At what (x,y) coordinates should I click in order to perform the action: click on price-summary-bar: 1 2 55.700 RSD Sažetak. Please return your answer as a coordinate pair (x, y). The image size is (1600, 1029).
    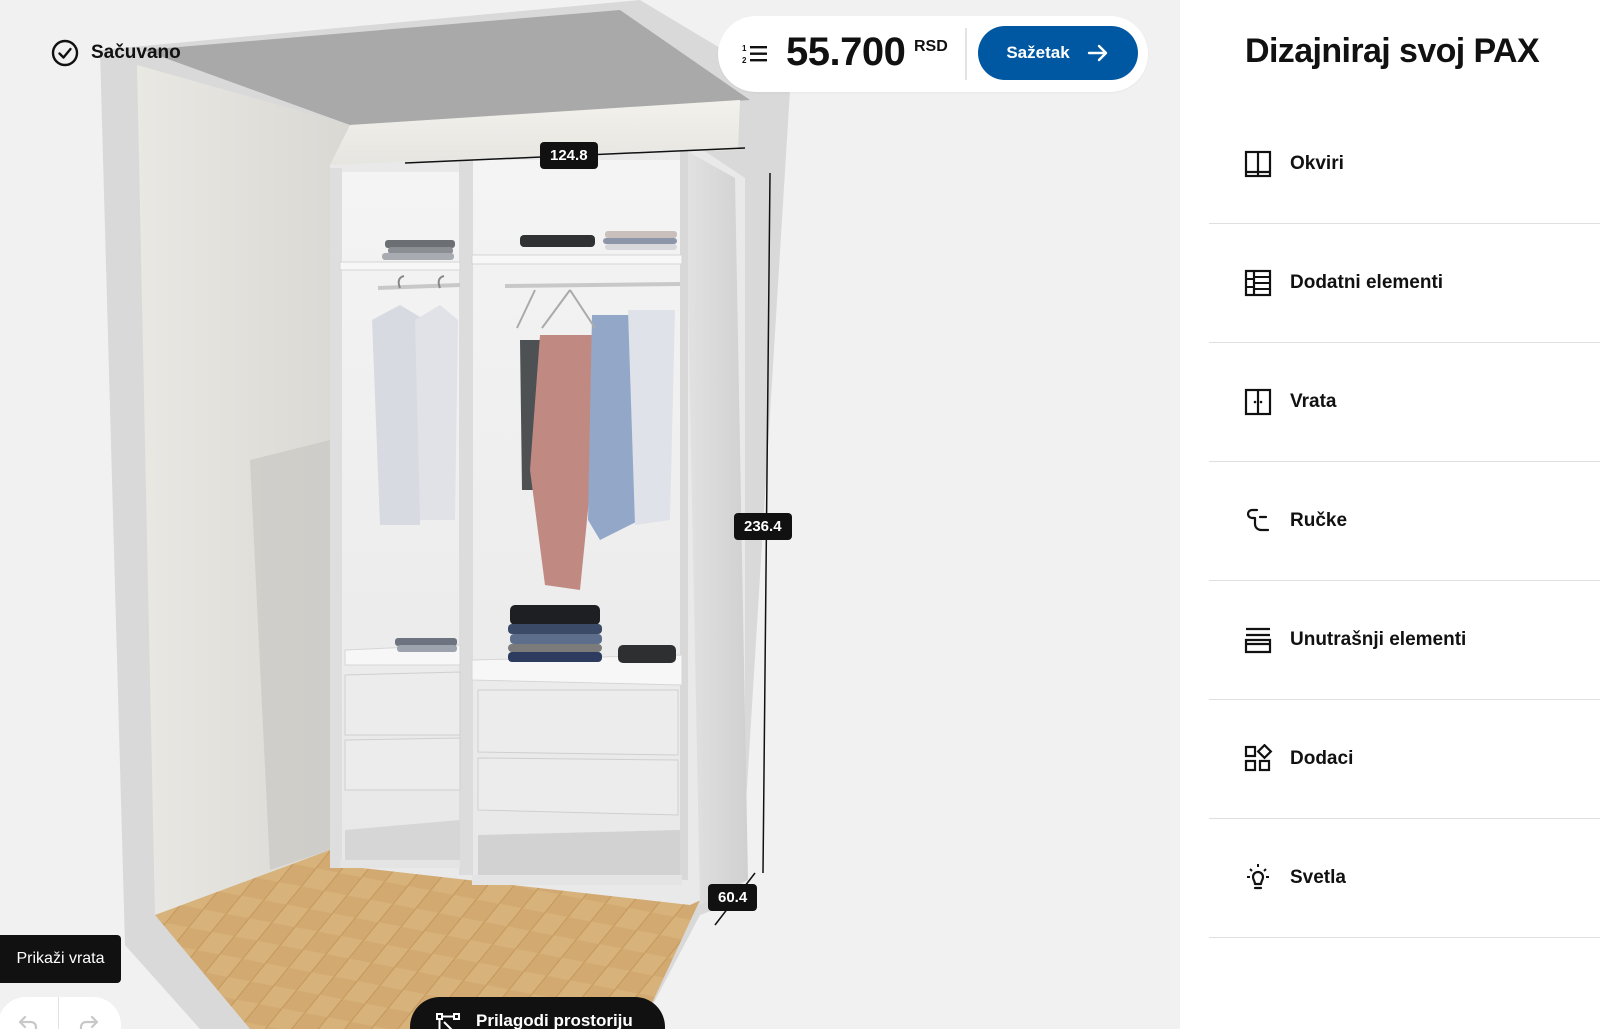
    Looking at the image, I should click on (933, 54).